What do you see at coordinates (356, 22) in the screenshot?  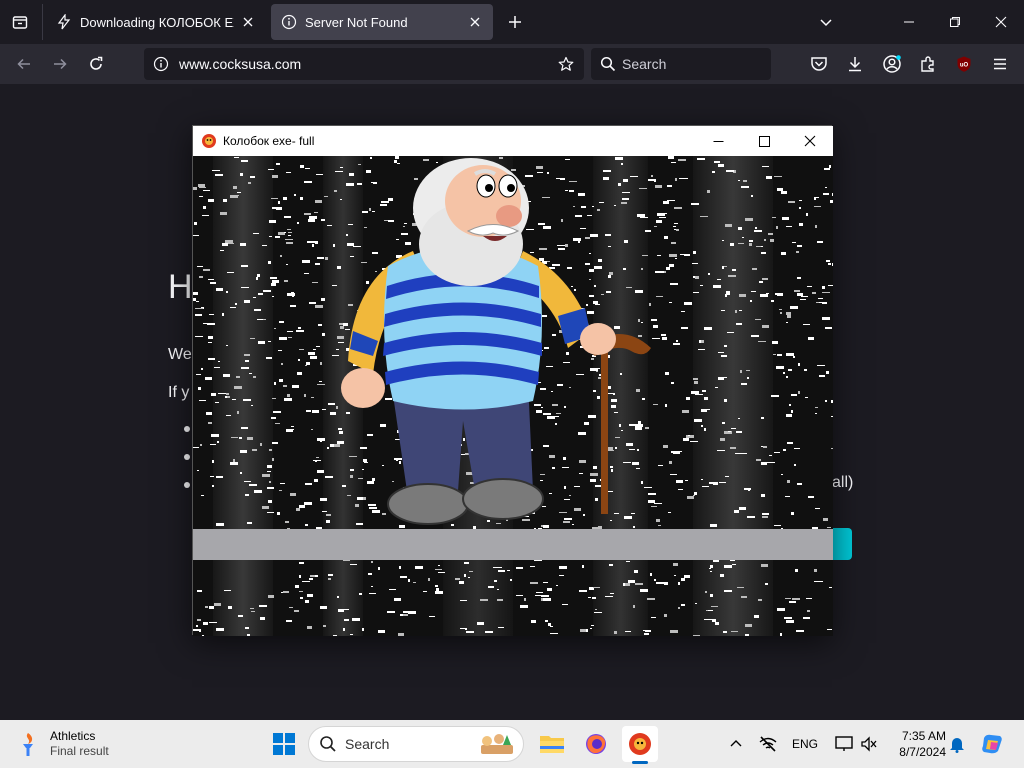 I see `tab-title: Server Not Found` at bounding box center [356, 22].